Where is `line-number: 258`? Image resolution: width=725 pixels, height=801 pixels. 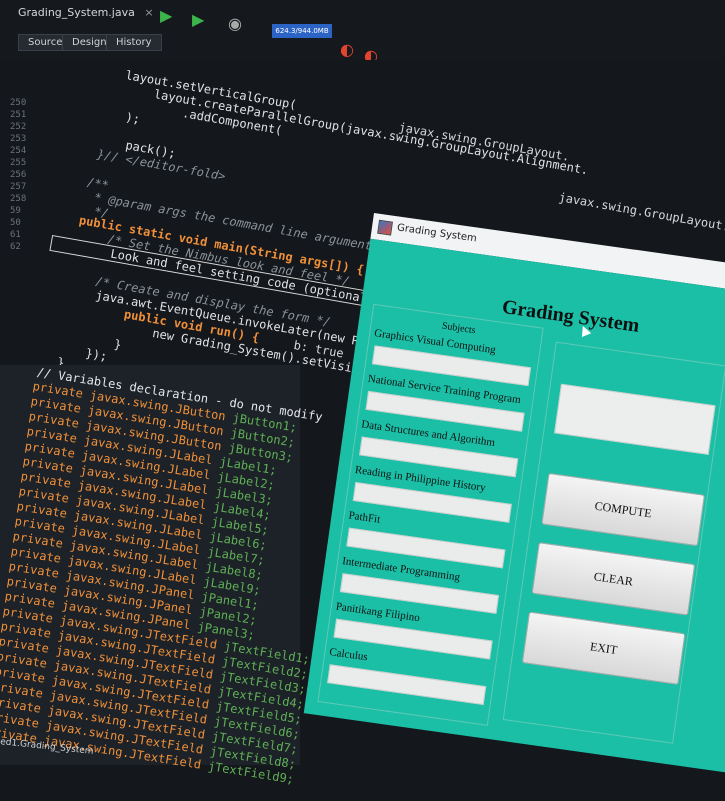 line-number: 258 is located at coordinates (18, 199).